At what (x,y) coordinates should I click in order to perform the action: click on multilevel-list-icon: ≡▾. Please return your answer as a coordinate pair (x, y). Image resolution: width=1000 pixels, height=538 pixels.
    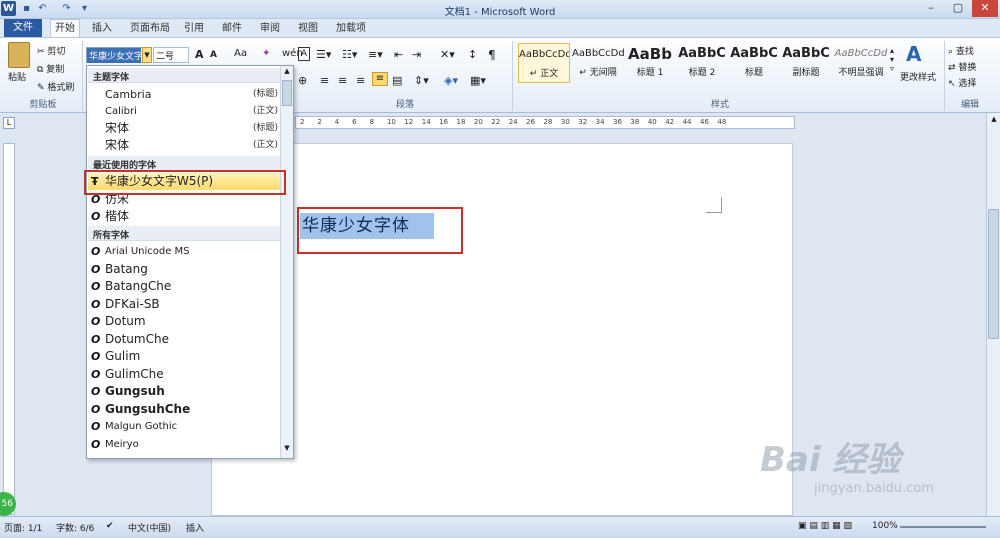
    Looking at the image, I should click on (375, 54).